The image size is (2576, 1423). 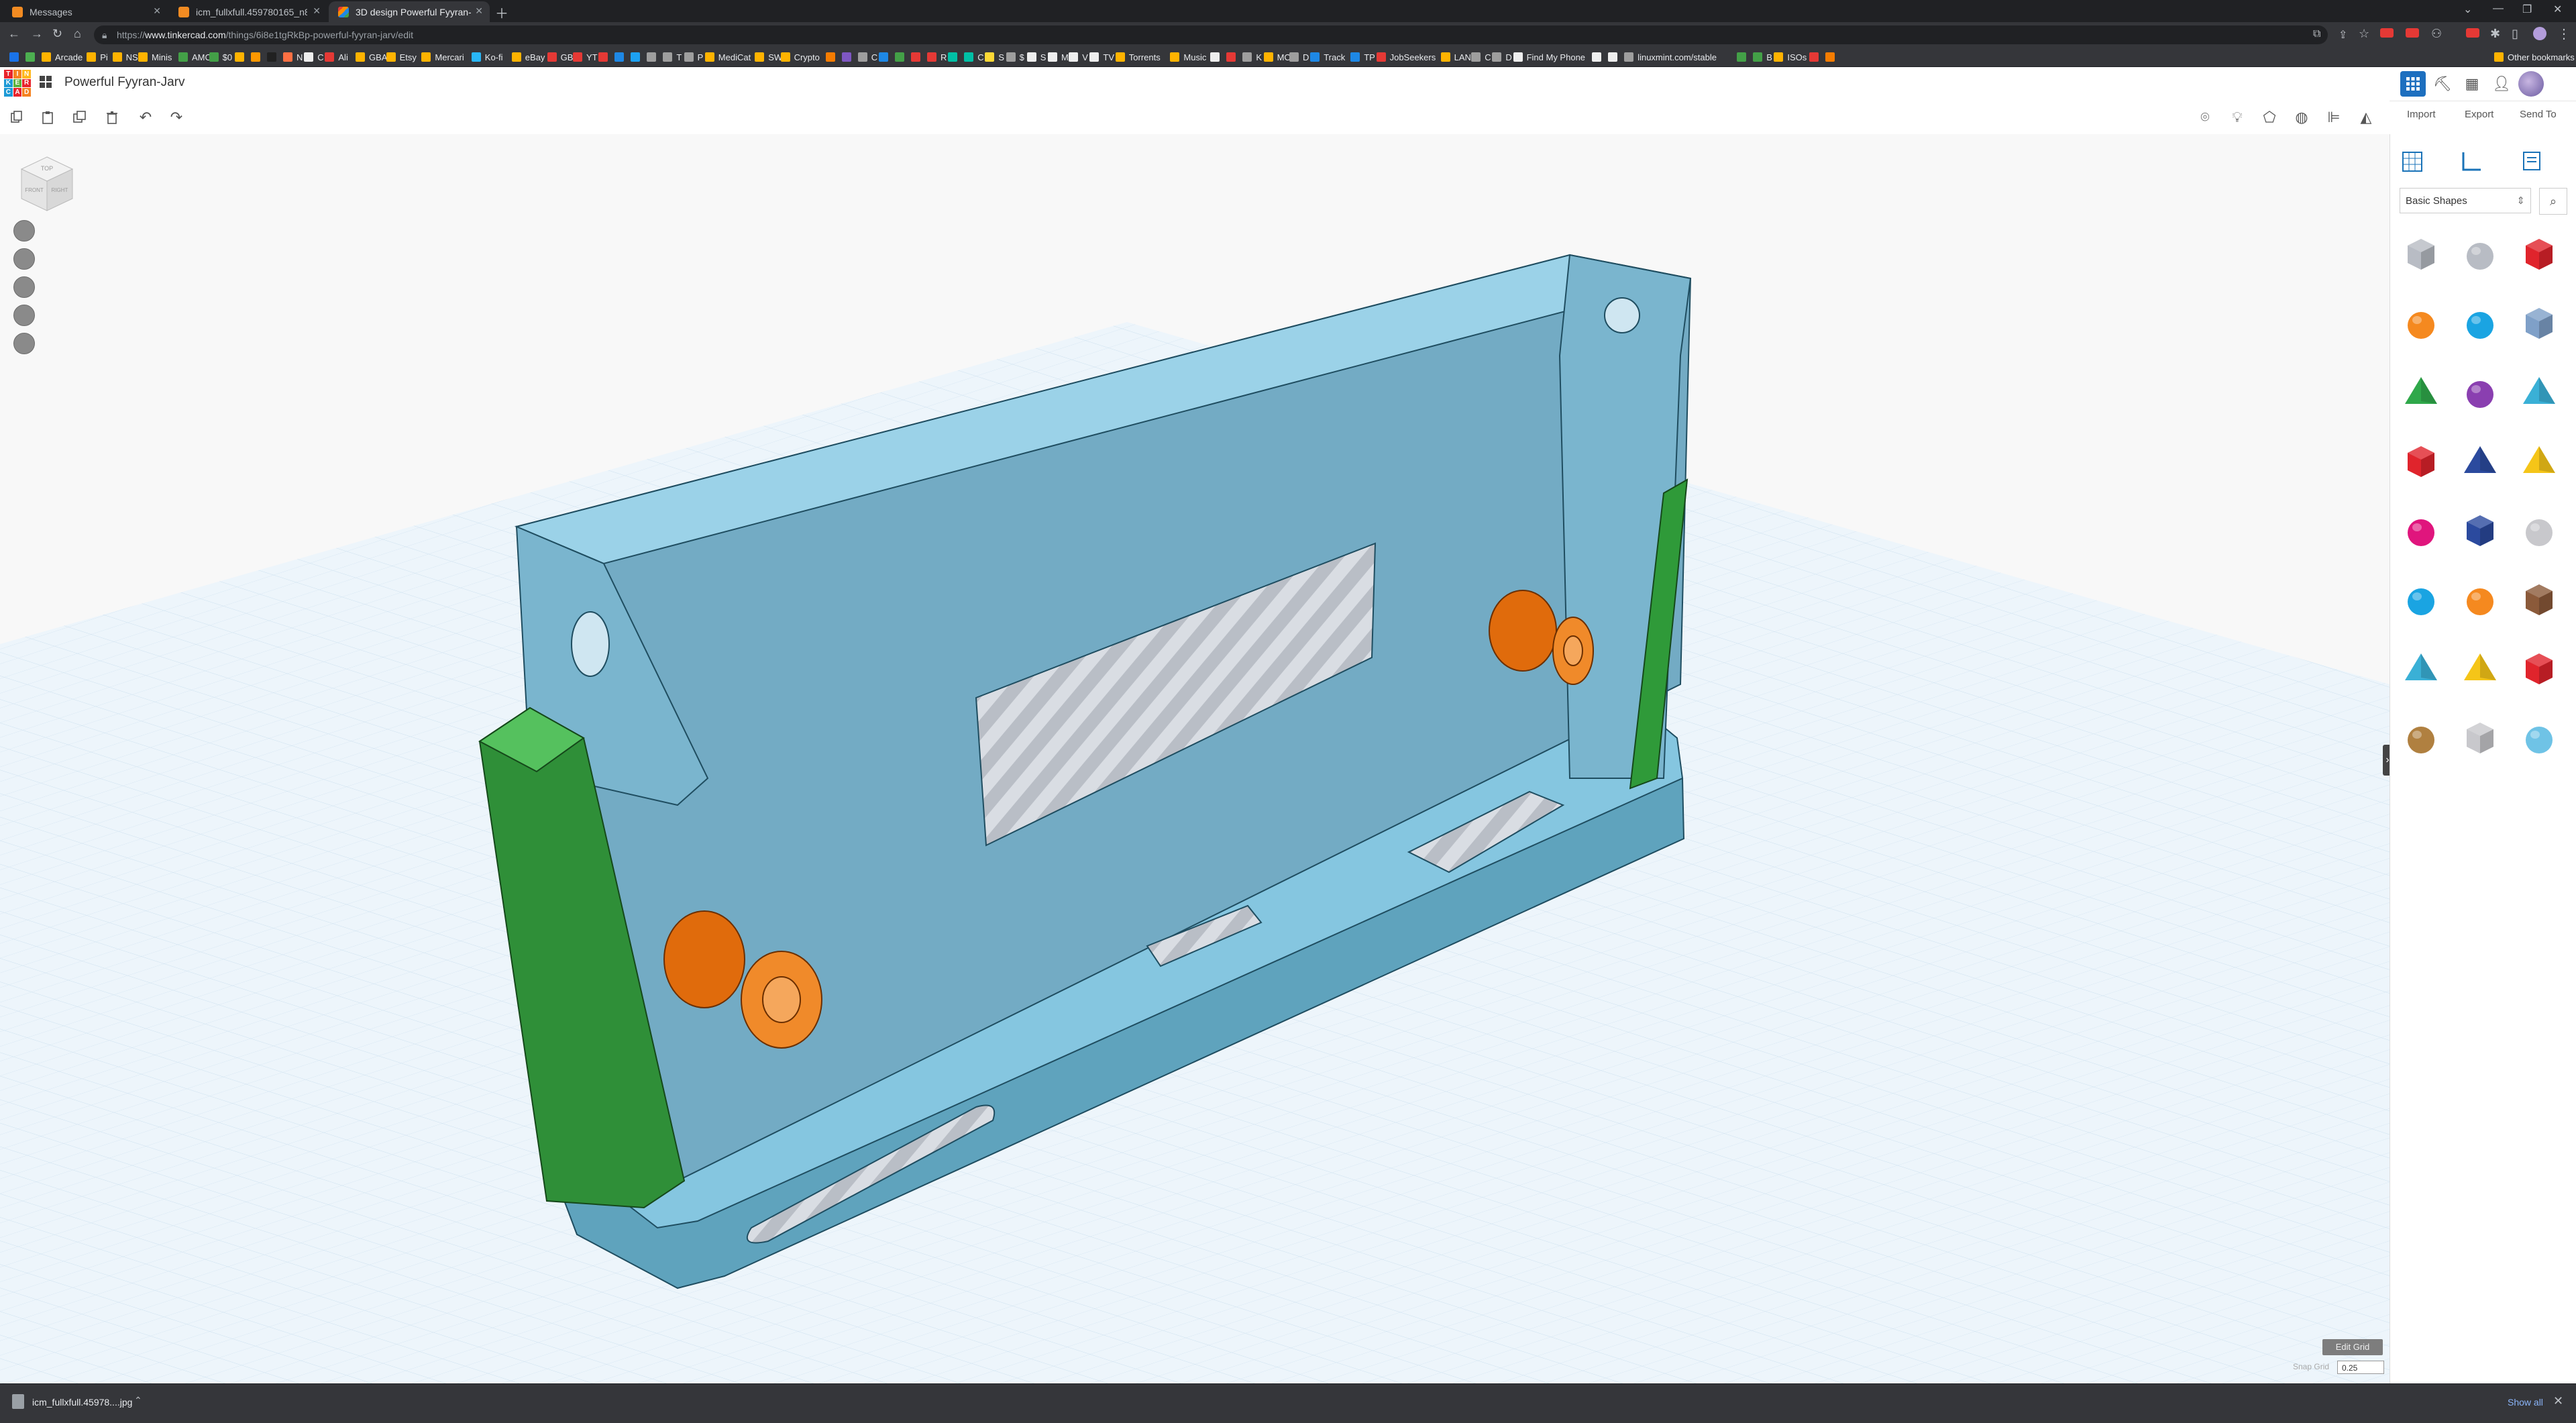 I want to click on bookmark-item: R, so click(x=937, y=57).